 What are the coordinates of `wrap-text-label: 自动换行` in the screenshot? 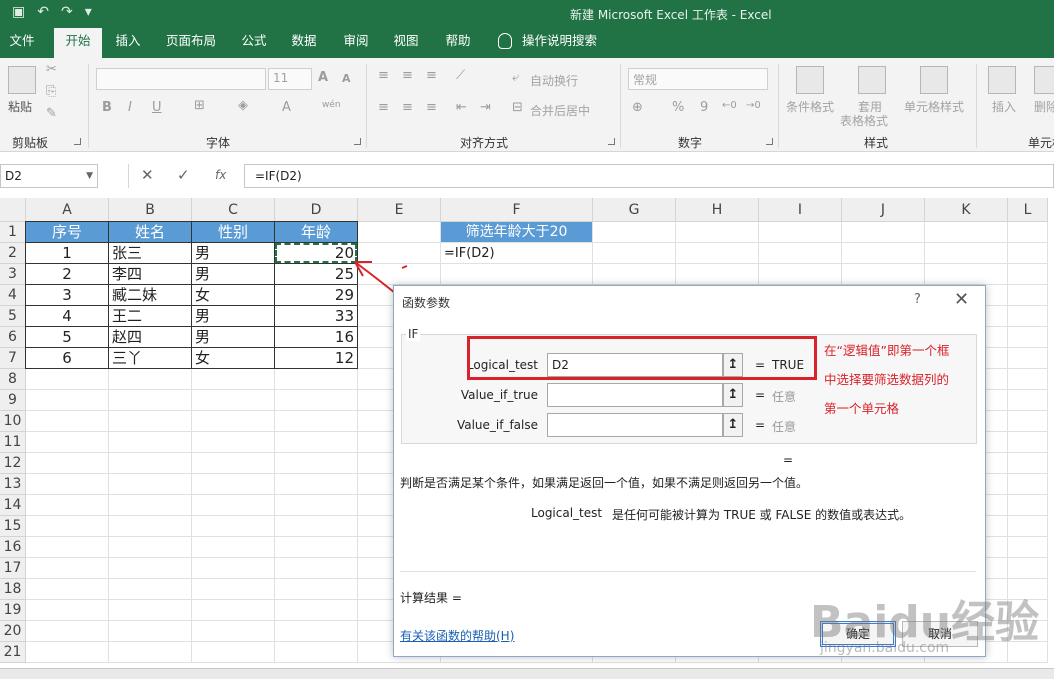 It's located at (554, 80).